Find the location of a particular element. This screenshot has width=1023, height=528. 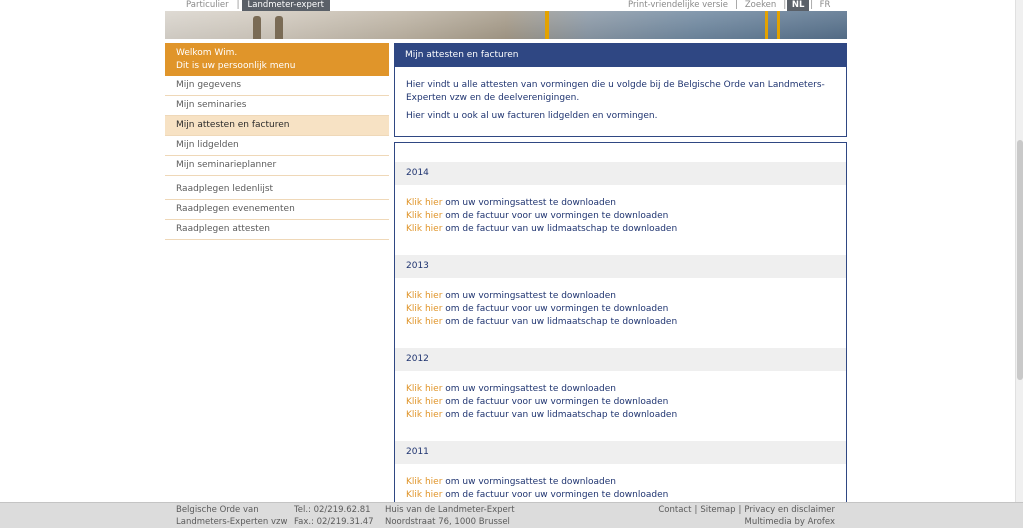

banner-photo is located at coordinates (506, 25).